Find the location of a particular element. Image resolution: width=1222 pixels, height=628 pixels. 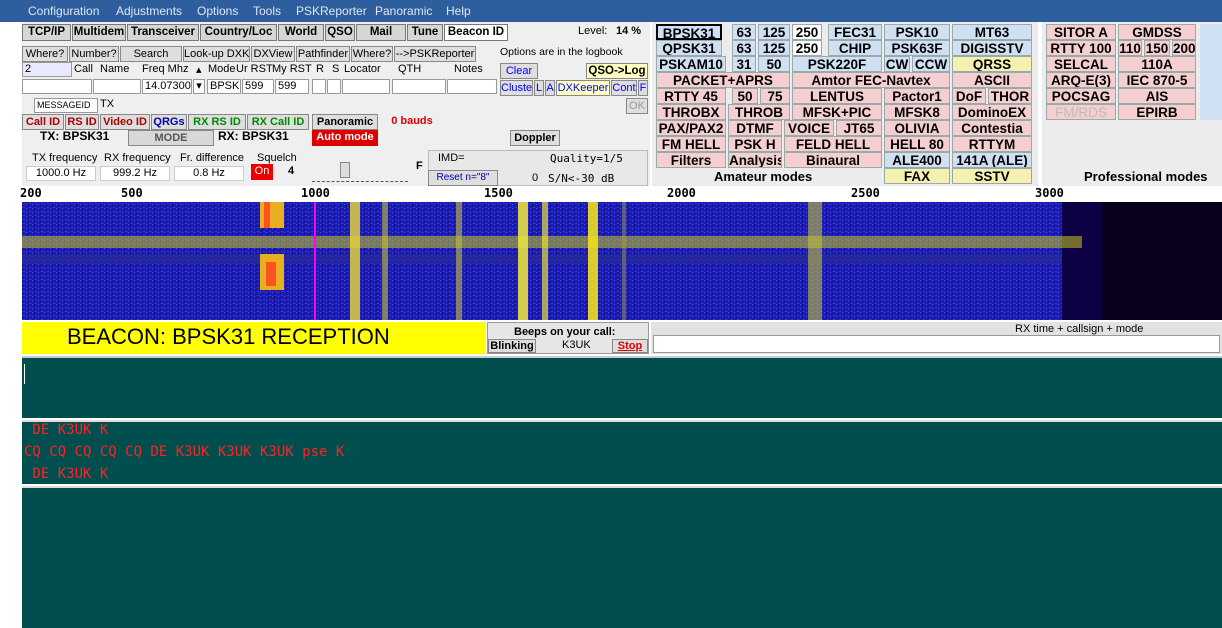

mode-cw: CW is located at coordinates (897, 64).